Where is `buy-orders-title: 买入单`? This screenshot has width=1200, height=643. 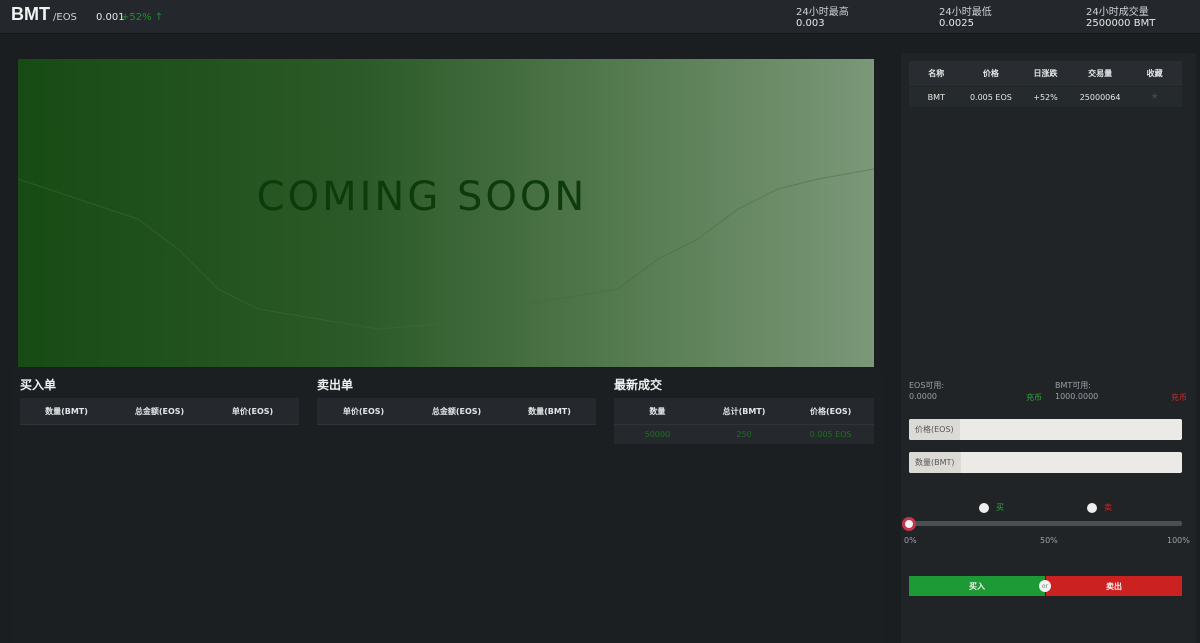 buy-orders-title: 买入单 is located at coordinates (38, 385).